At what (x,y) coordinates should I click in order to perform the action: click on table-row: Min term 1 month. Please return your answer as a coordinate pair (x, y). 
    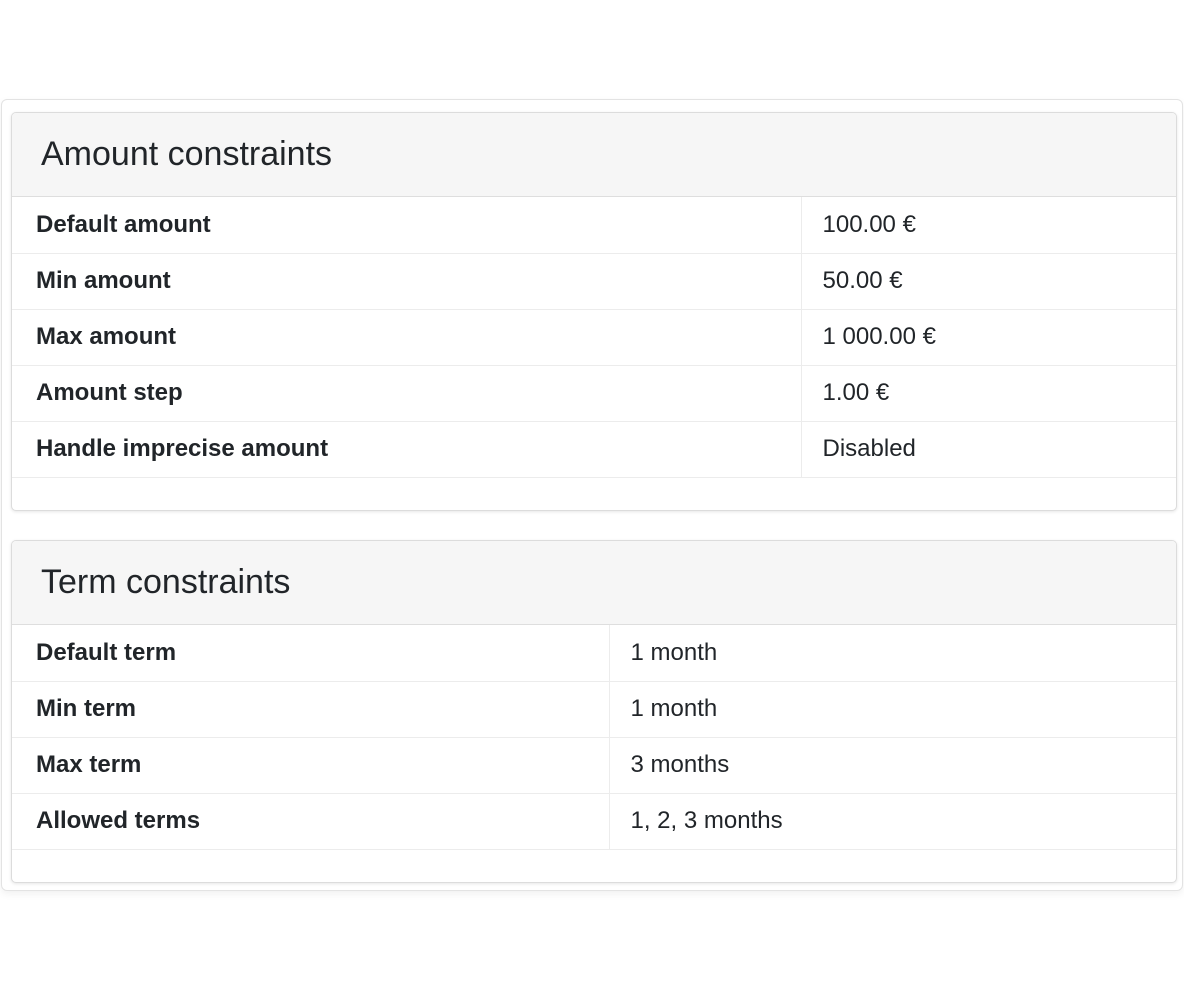
    Looking at the image, I should click on (594, 709).